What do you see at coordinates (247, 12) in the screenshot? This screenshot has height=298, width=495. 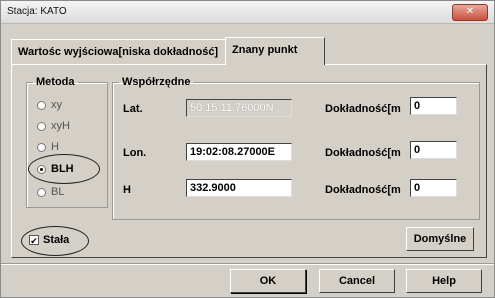 I see `title-bar: Stacja: KATO ✕` at bounding box center [247, 12].